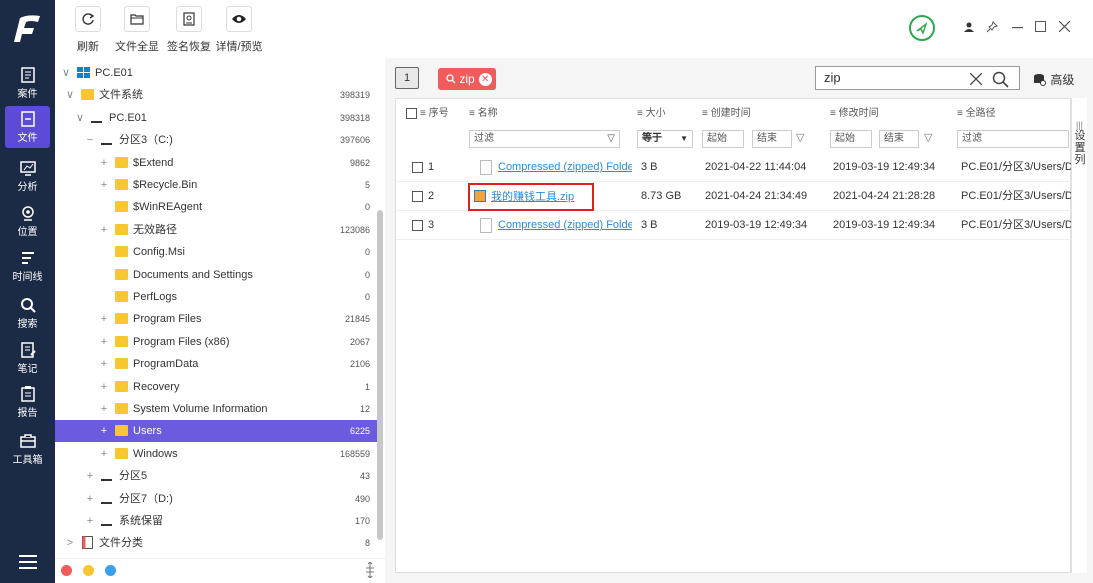 Image resolution: width=1093 pixels, height=583 pixels. I want to click on resize-handle-icon, so click(370, 570).